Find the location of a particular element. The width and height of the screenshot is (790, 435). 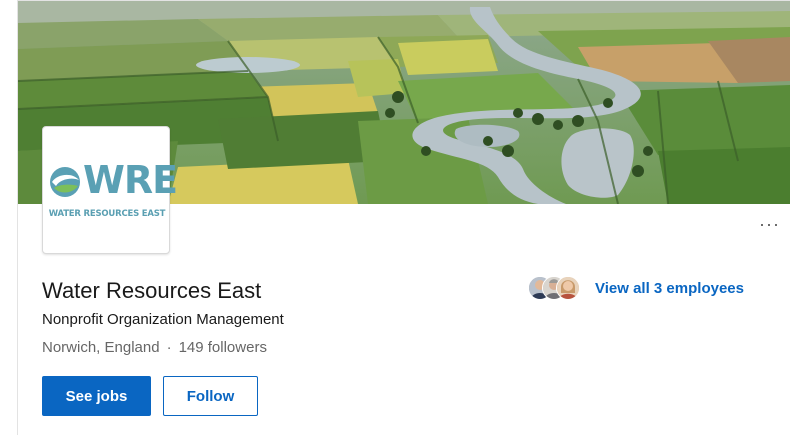

follow-button: Follow is located at coordinates (210, 396).